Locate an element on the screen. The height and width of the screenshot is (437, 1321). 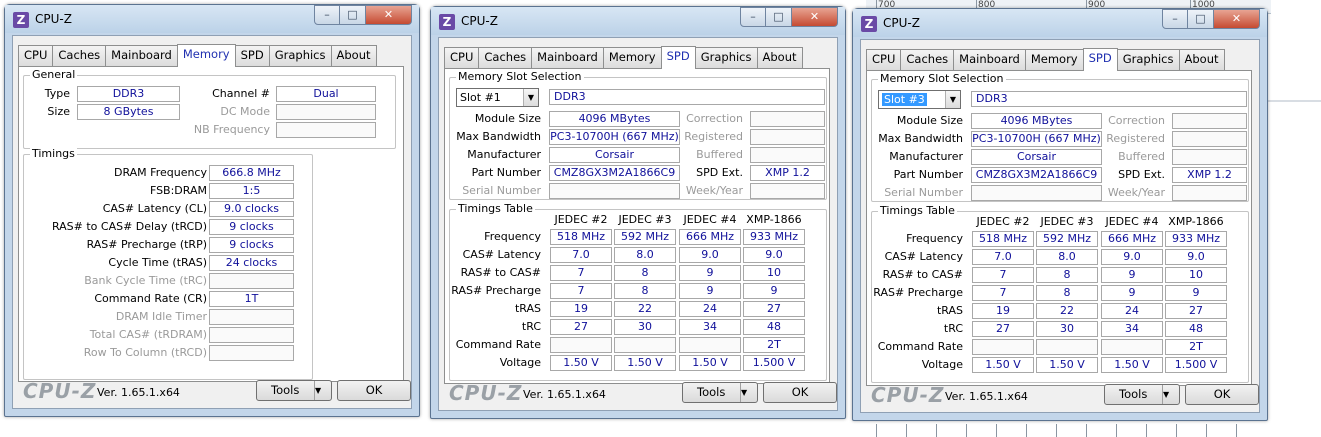
timing-value: 666.8 MHz is located at coordinates (251, 173).